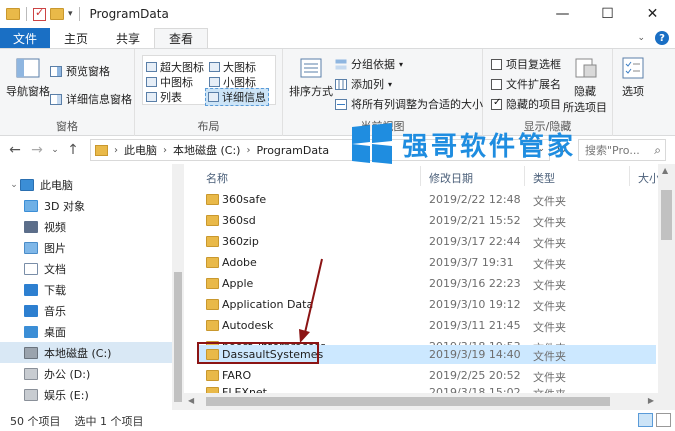  I want to click on tab-share: 共享, so click(128, 38).